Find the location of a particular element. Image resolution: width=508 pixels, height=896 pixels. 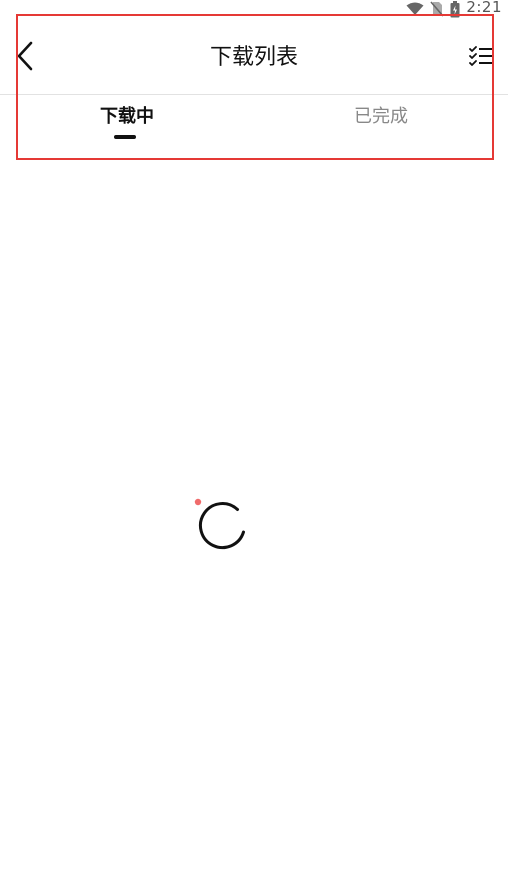

tab-completed: 已完成 is located at coordinates (381, 120).